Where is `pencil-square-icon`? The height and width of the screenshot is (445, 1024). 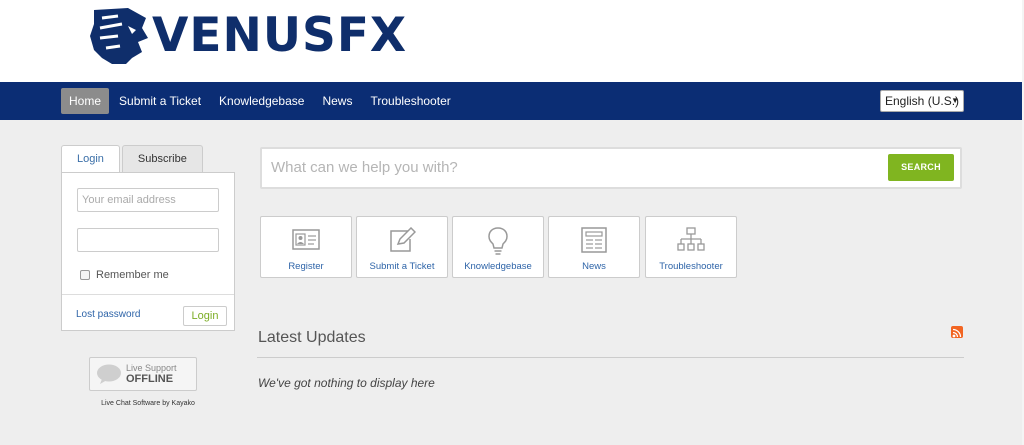 pencil-square-icon is located at coordinates (403, 239).